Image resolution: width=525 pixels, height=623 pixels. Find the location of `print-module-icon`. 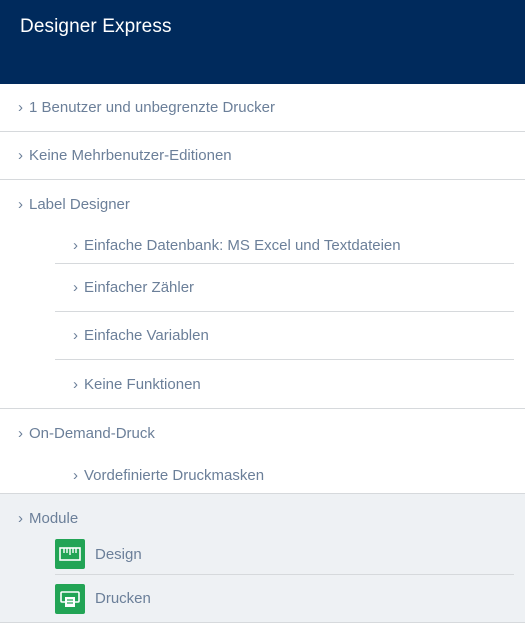

print-module-icon is located at coordinates (70, 598).